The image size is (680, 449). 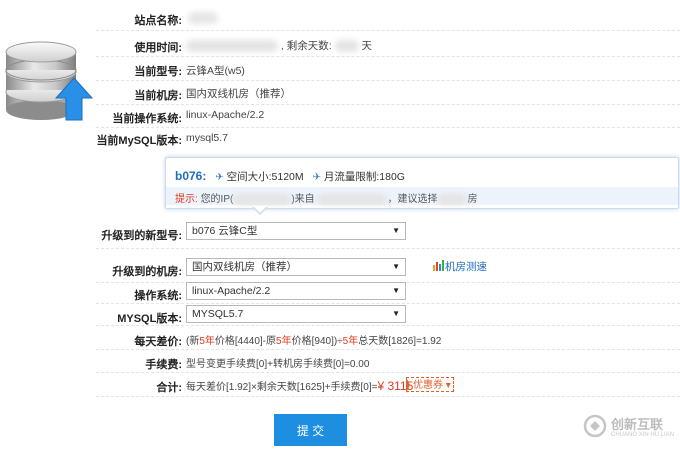 What do you see at coordinates (169, 388) in the screenshot?
I see `total-label: 合计:` at bounding box center [169, 388].